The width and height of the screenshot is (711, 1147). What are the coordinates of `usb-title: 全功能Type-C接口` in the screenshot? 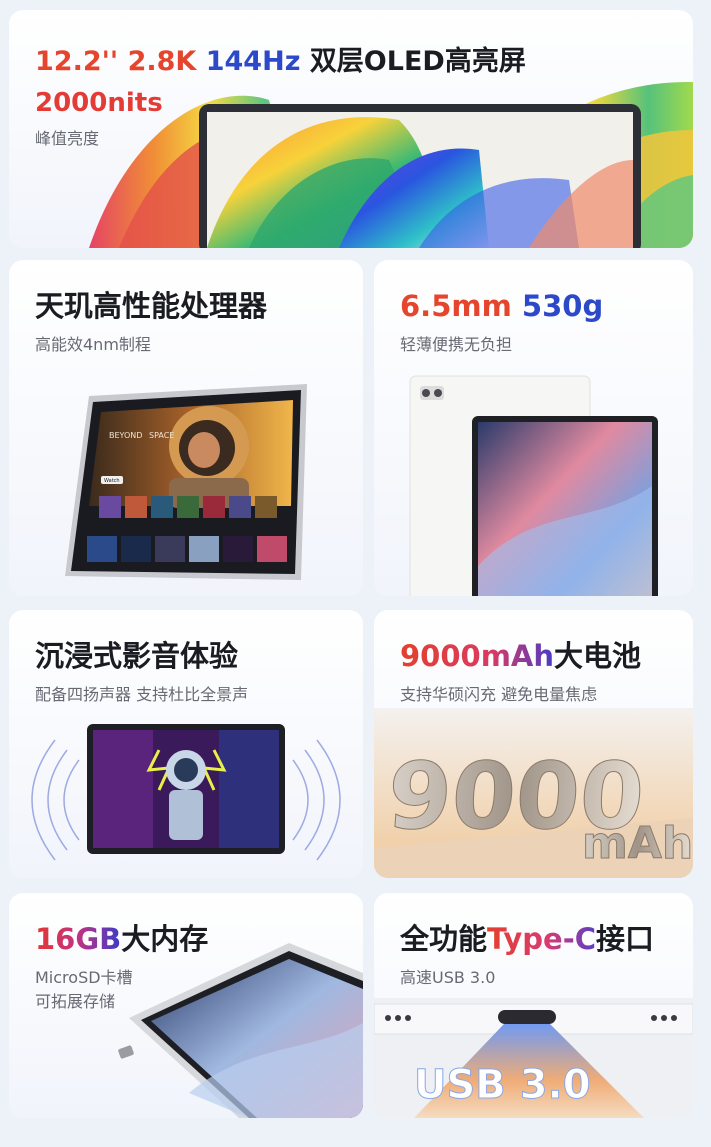 It's located at (527, 939).